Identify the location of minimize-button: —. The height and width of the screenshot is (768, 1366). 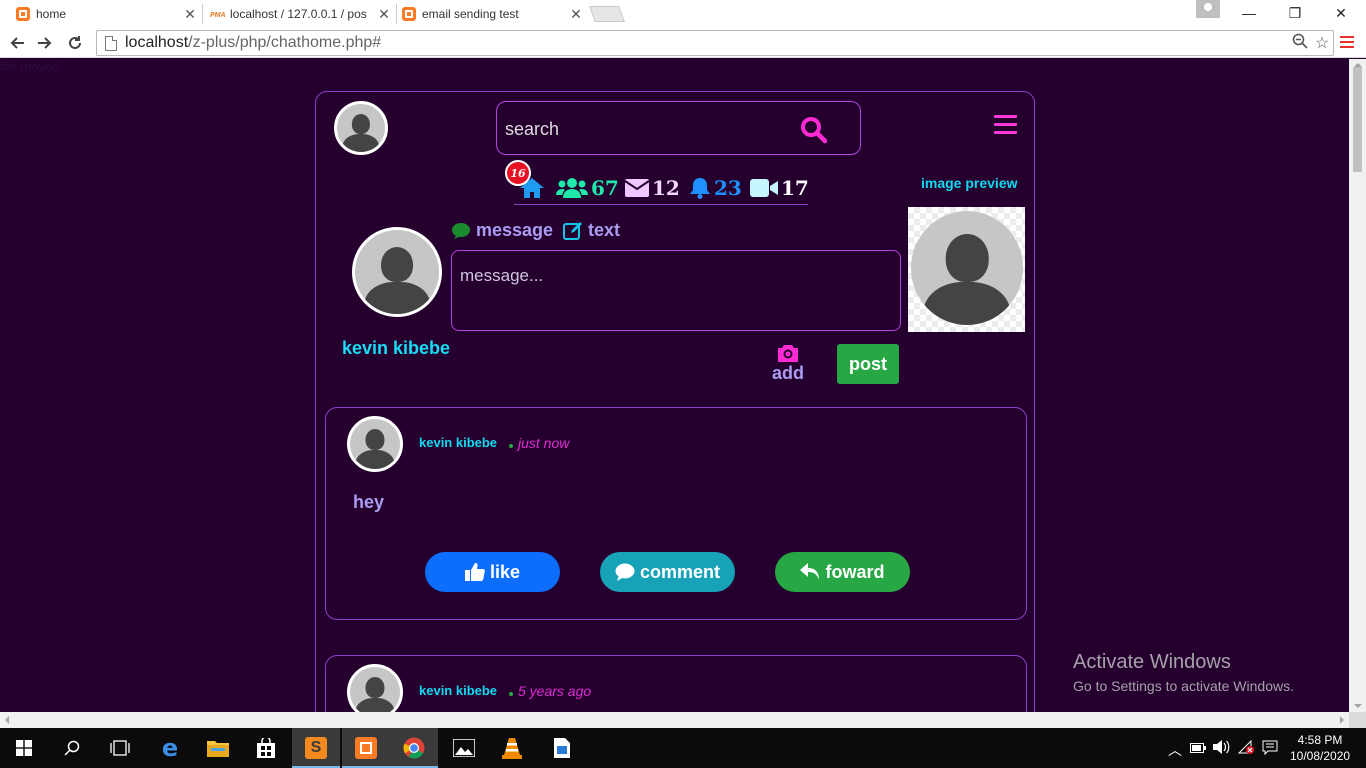
(1249, 13).